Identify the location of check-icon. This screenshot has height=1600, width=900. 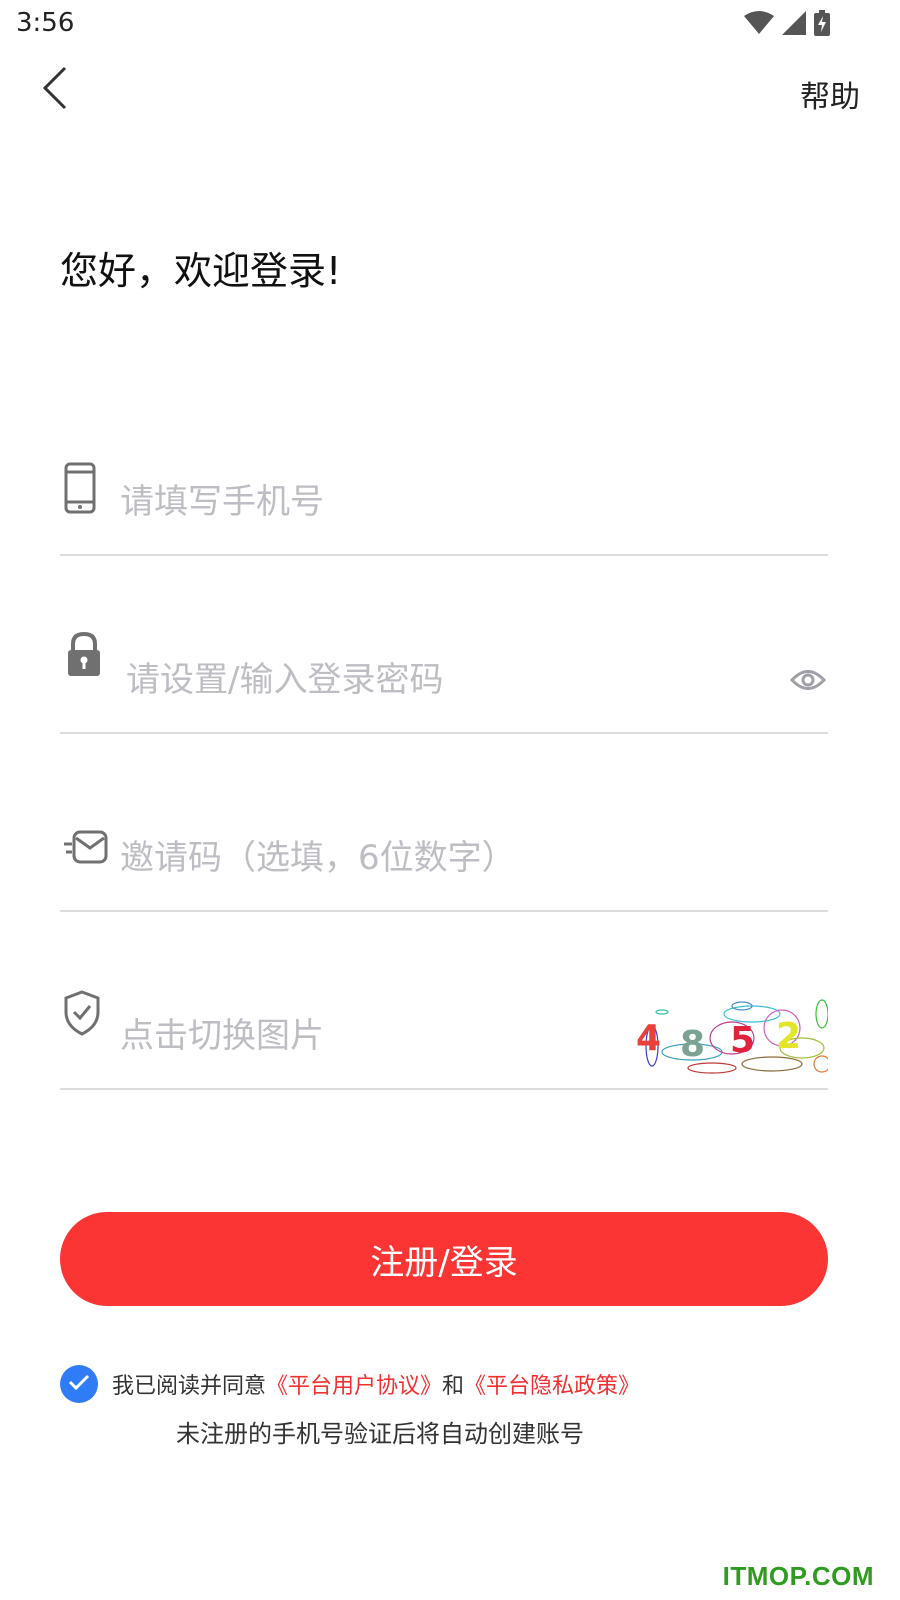
(79, 1384).